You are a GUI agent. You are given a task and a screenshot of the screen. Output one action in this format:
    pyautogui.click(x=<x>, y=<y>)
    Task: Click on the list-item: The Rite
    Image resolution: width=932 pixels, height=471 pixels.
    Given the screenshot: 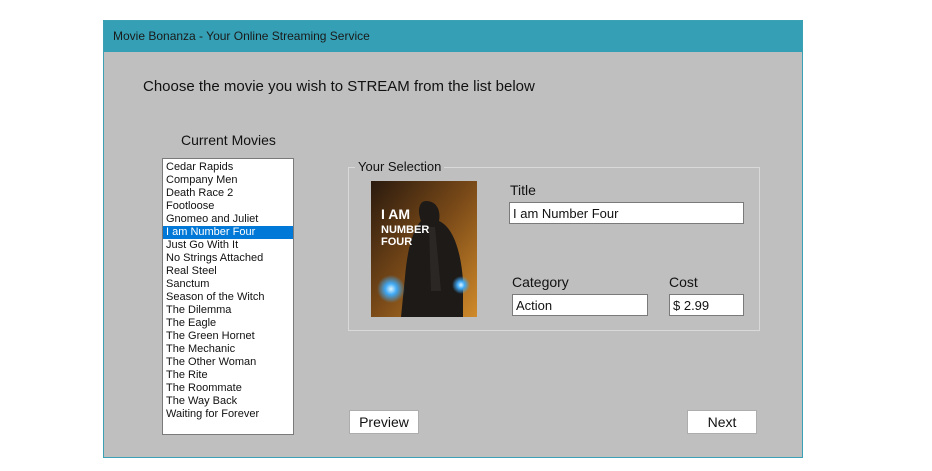 What is the action you would take?
    pyautogui.click(x=228, y=375)
    